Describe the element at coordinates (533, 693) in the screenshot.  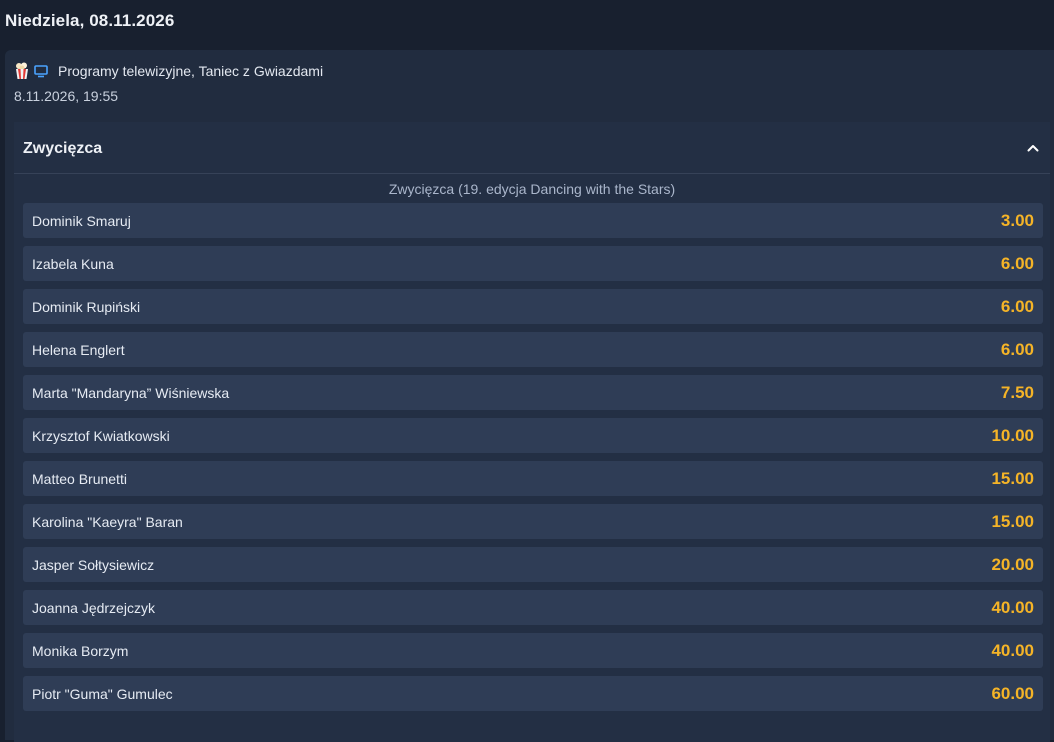
I see `outcome-row: Piotr "Guma" Gumulec 60.00` at that location.